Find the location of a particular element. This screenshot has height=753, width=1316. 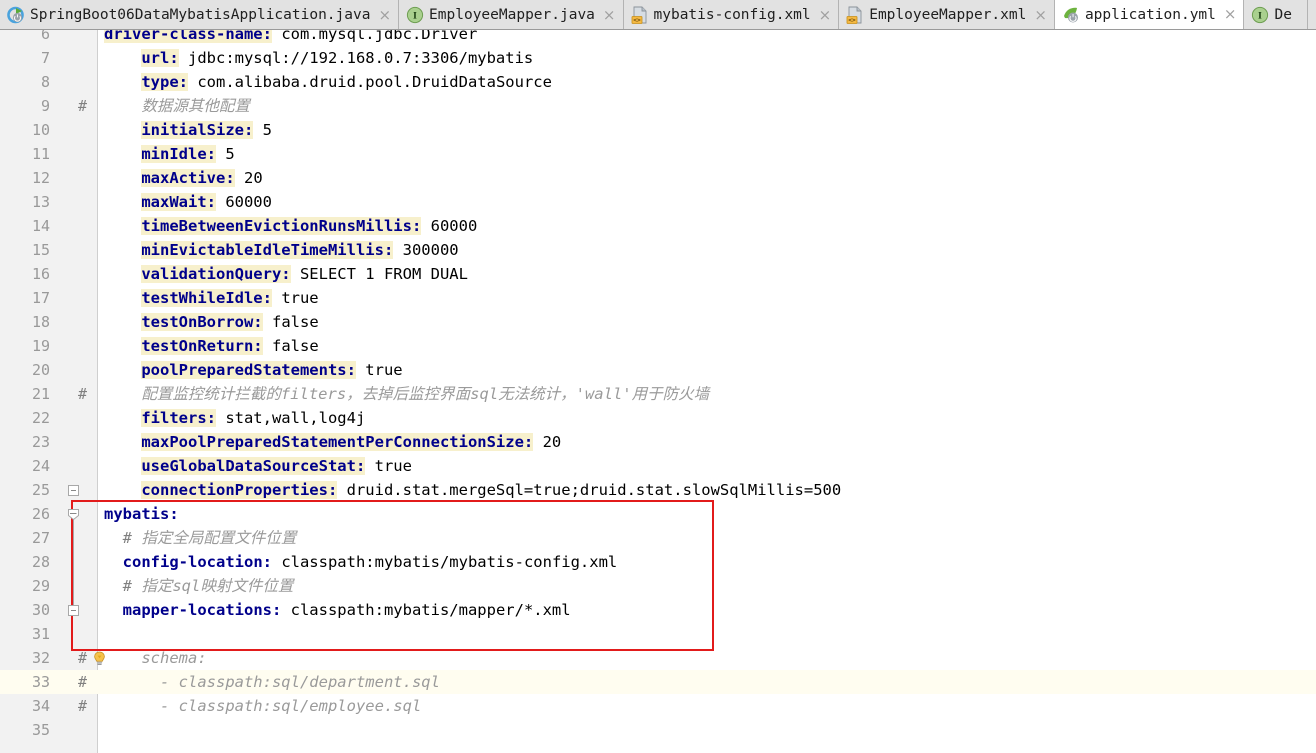

code-line: 20 poolPreparedStatements: true is located at coordinates (658, 370).